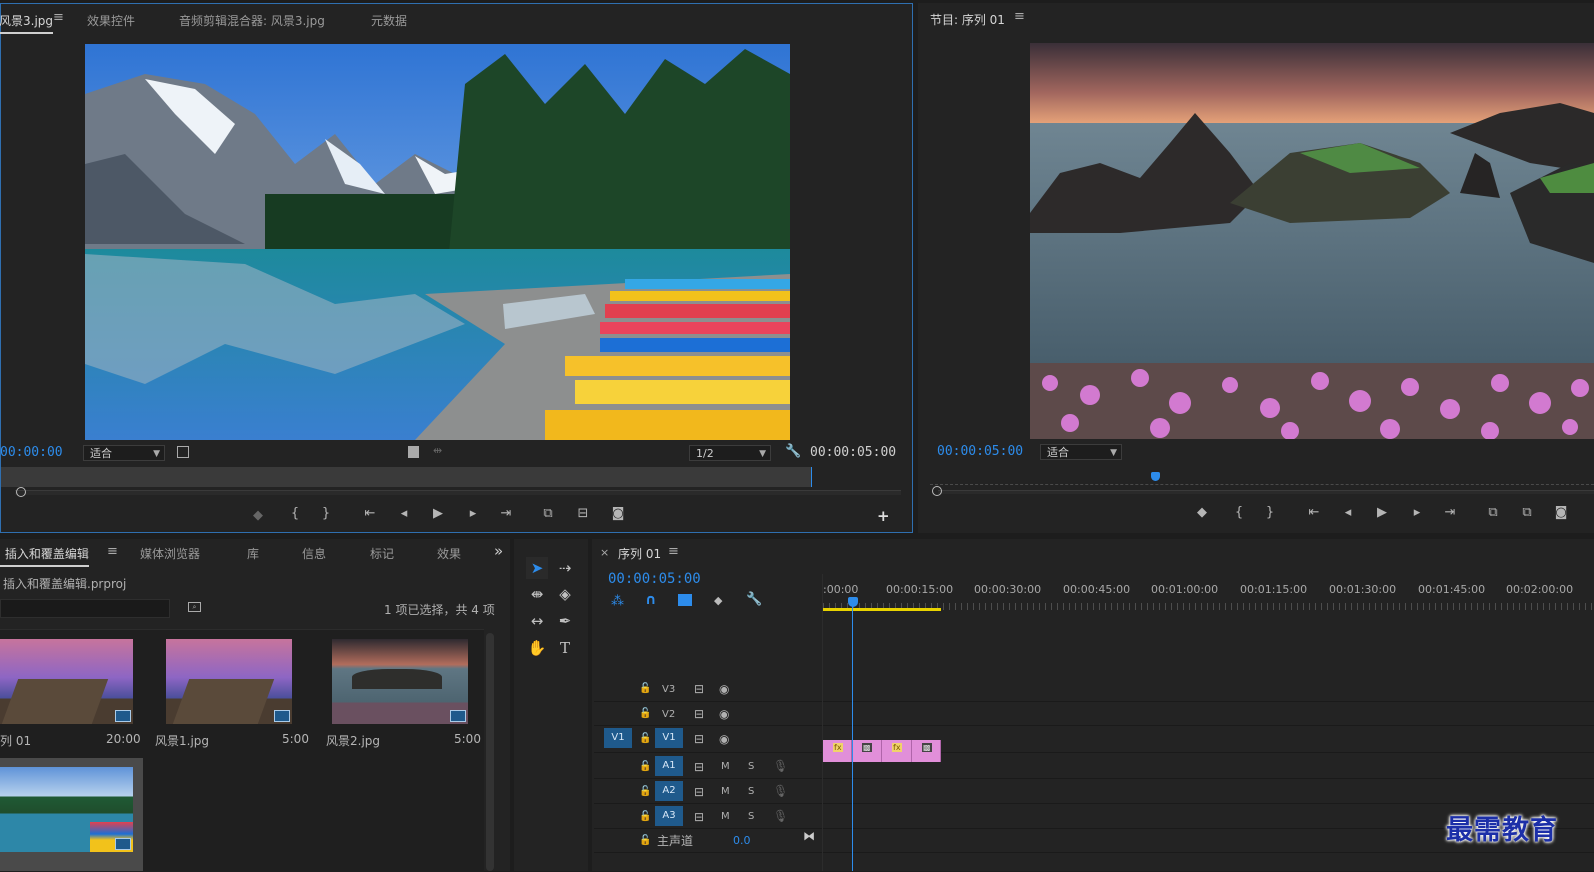  I want to click on tab-project: ː 插入和覆盖编辑, so click(44, 556).